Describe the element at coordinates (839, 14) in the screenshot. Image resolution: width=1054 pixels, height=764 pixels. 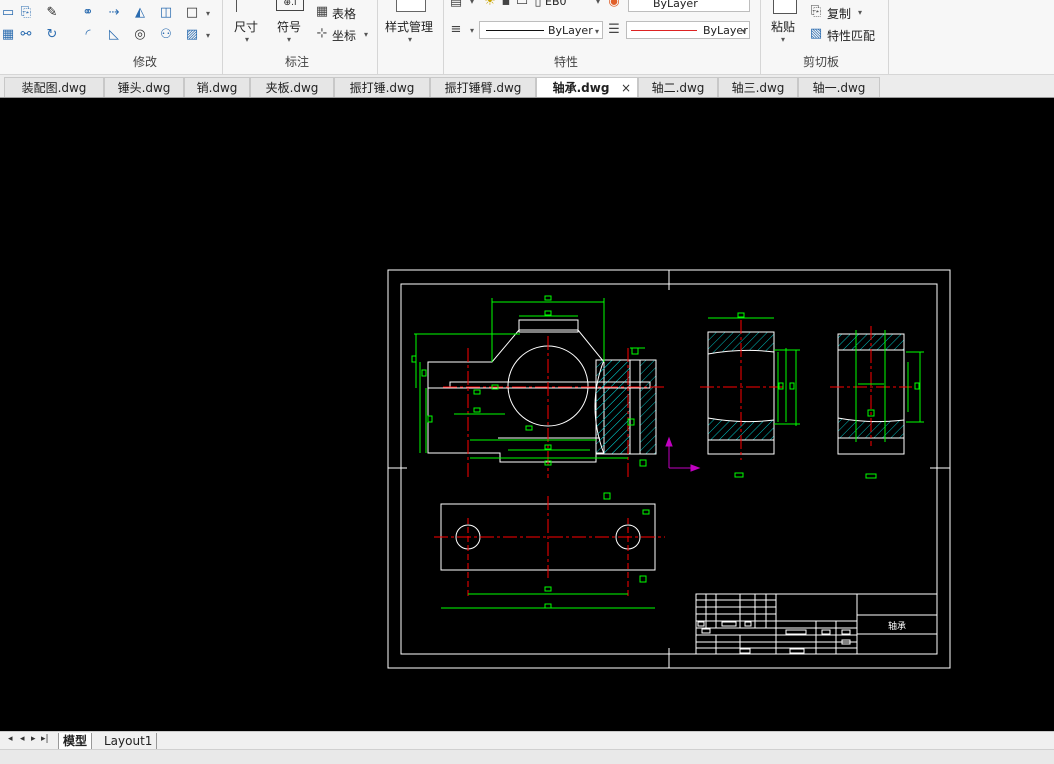
I see `copy-clip-label: 复制` at that location.